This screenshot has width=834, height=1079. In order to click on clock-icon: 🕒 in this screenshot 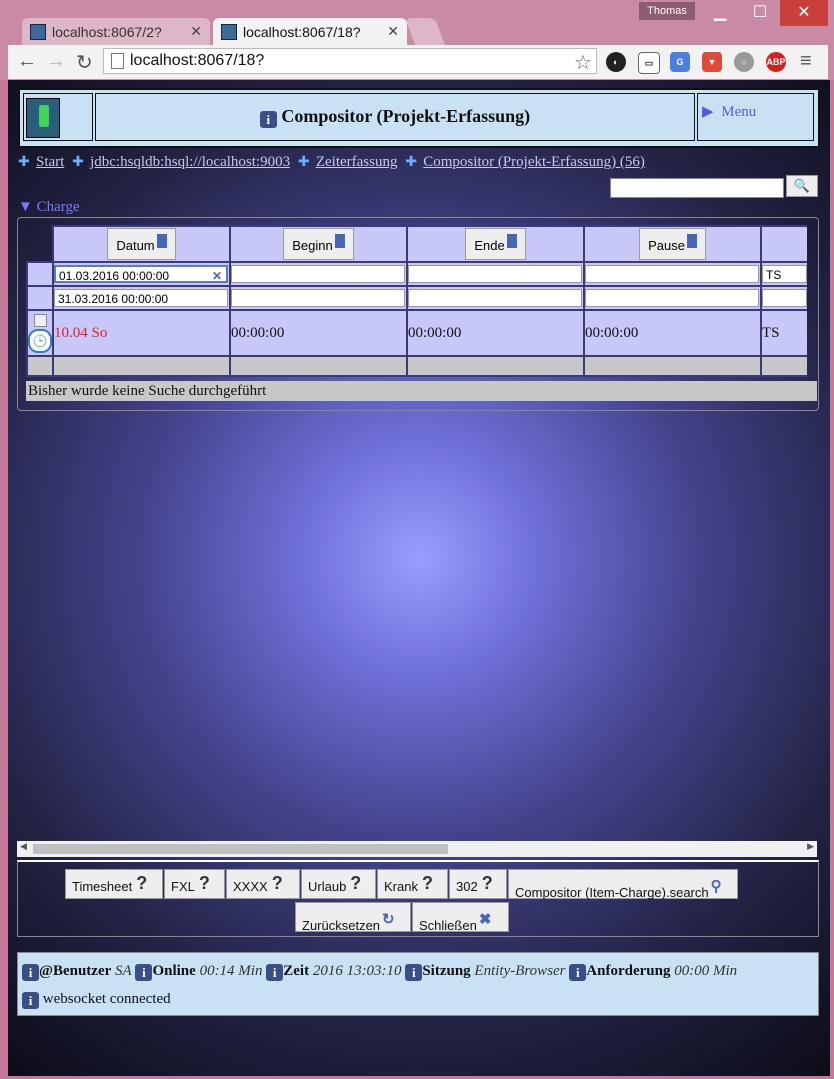, I will do `click(40, 340)`.